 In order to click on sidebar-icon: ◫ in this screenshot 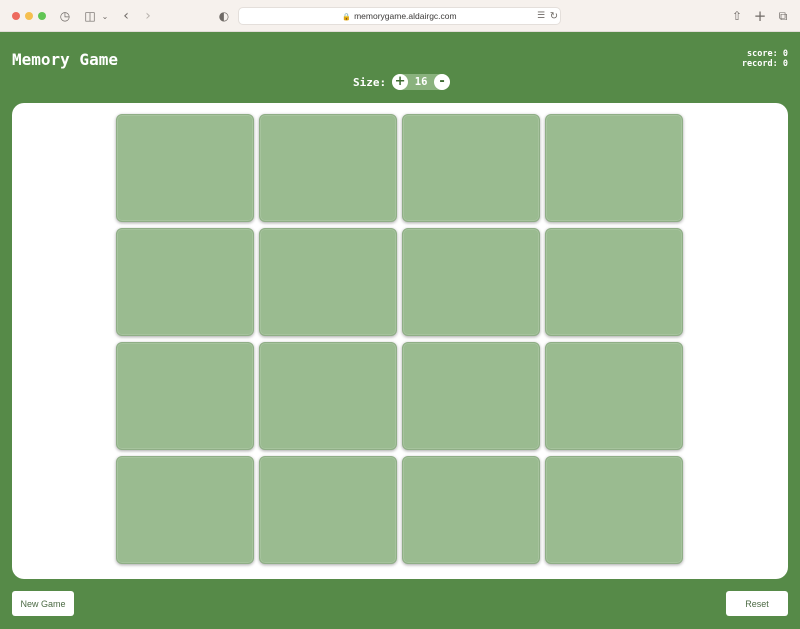, I will do `click(90, 16)`.